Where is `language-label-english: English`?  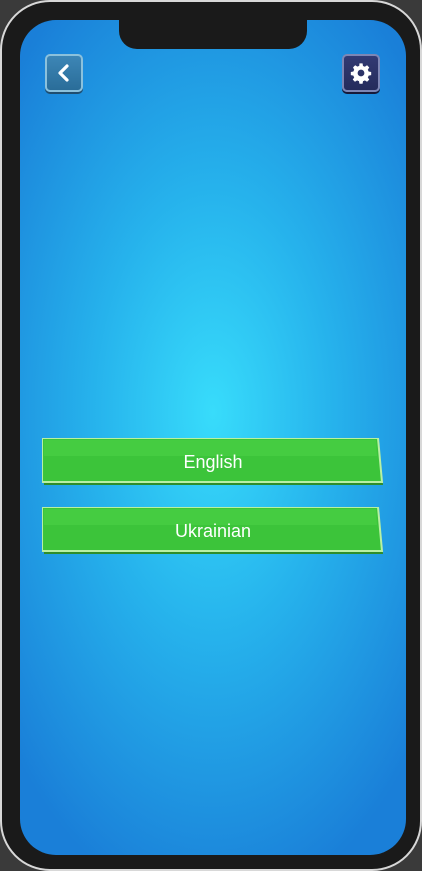
language-label-english: English is located at coordinates (213, 462).